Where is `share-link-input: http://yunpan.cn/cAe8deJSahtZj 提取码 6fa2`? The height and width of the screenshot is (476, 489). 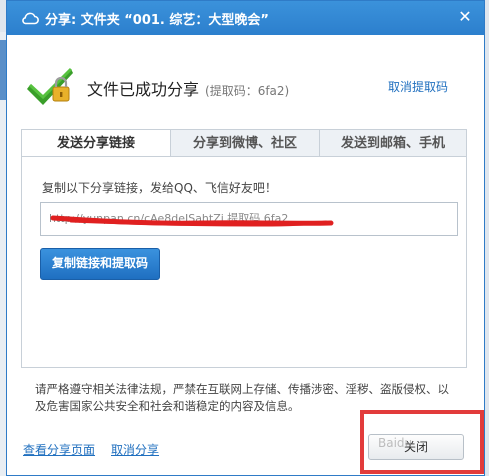 share-link-input: http://yunpan.cn/cAe8deJSahtZj 提取码 6fa2 is located at coordinates (249, 219).